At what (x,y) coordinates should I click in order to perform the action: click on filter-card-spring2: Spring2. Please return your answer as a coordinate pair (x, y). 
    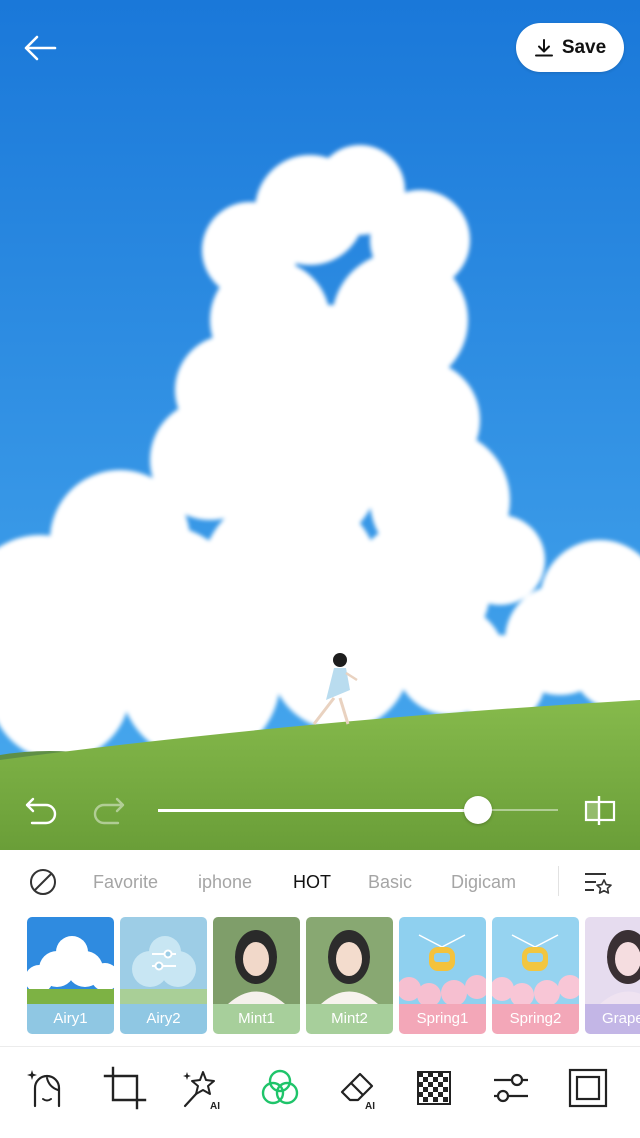
    Looking at the image, I should click on (535, 975).